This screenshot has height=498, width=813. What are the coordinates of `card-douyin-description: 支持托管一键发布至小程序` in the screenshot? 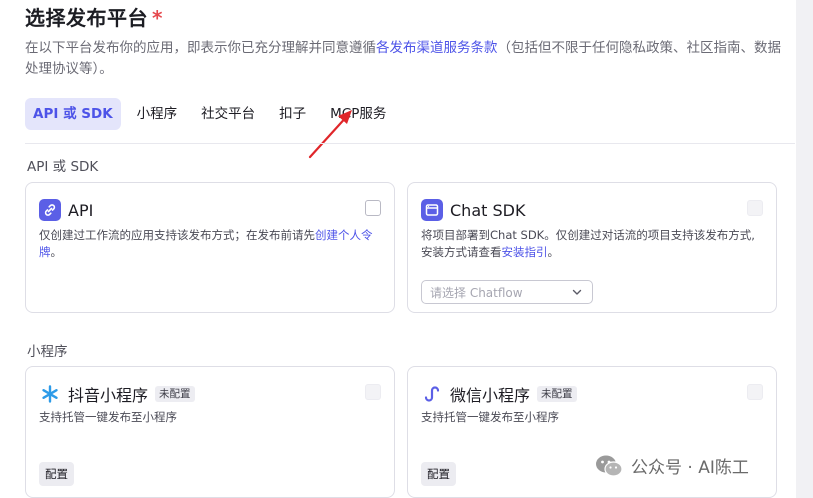 It's located at (108, 417).